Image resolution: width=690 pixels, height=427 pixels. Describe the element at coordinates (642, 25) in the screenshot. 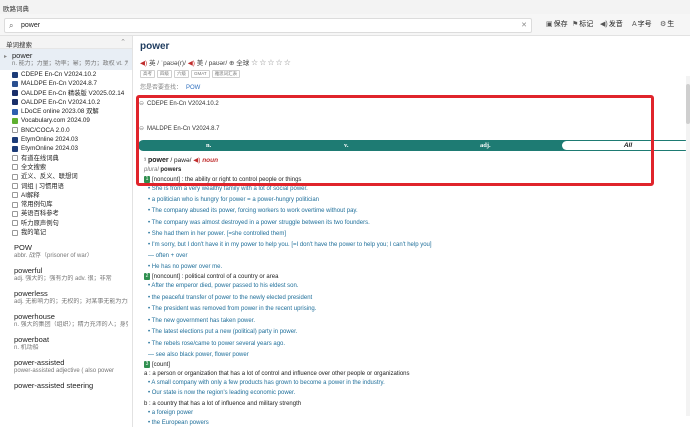

I see `font-size-button: A字号` at that location.